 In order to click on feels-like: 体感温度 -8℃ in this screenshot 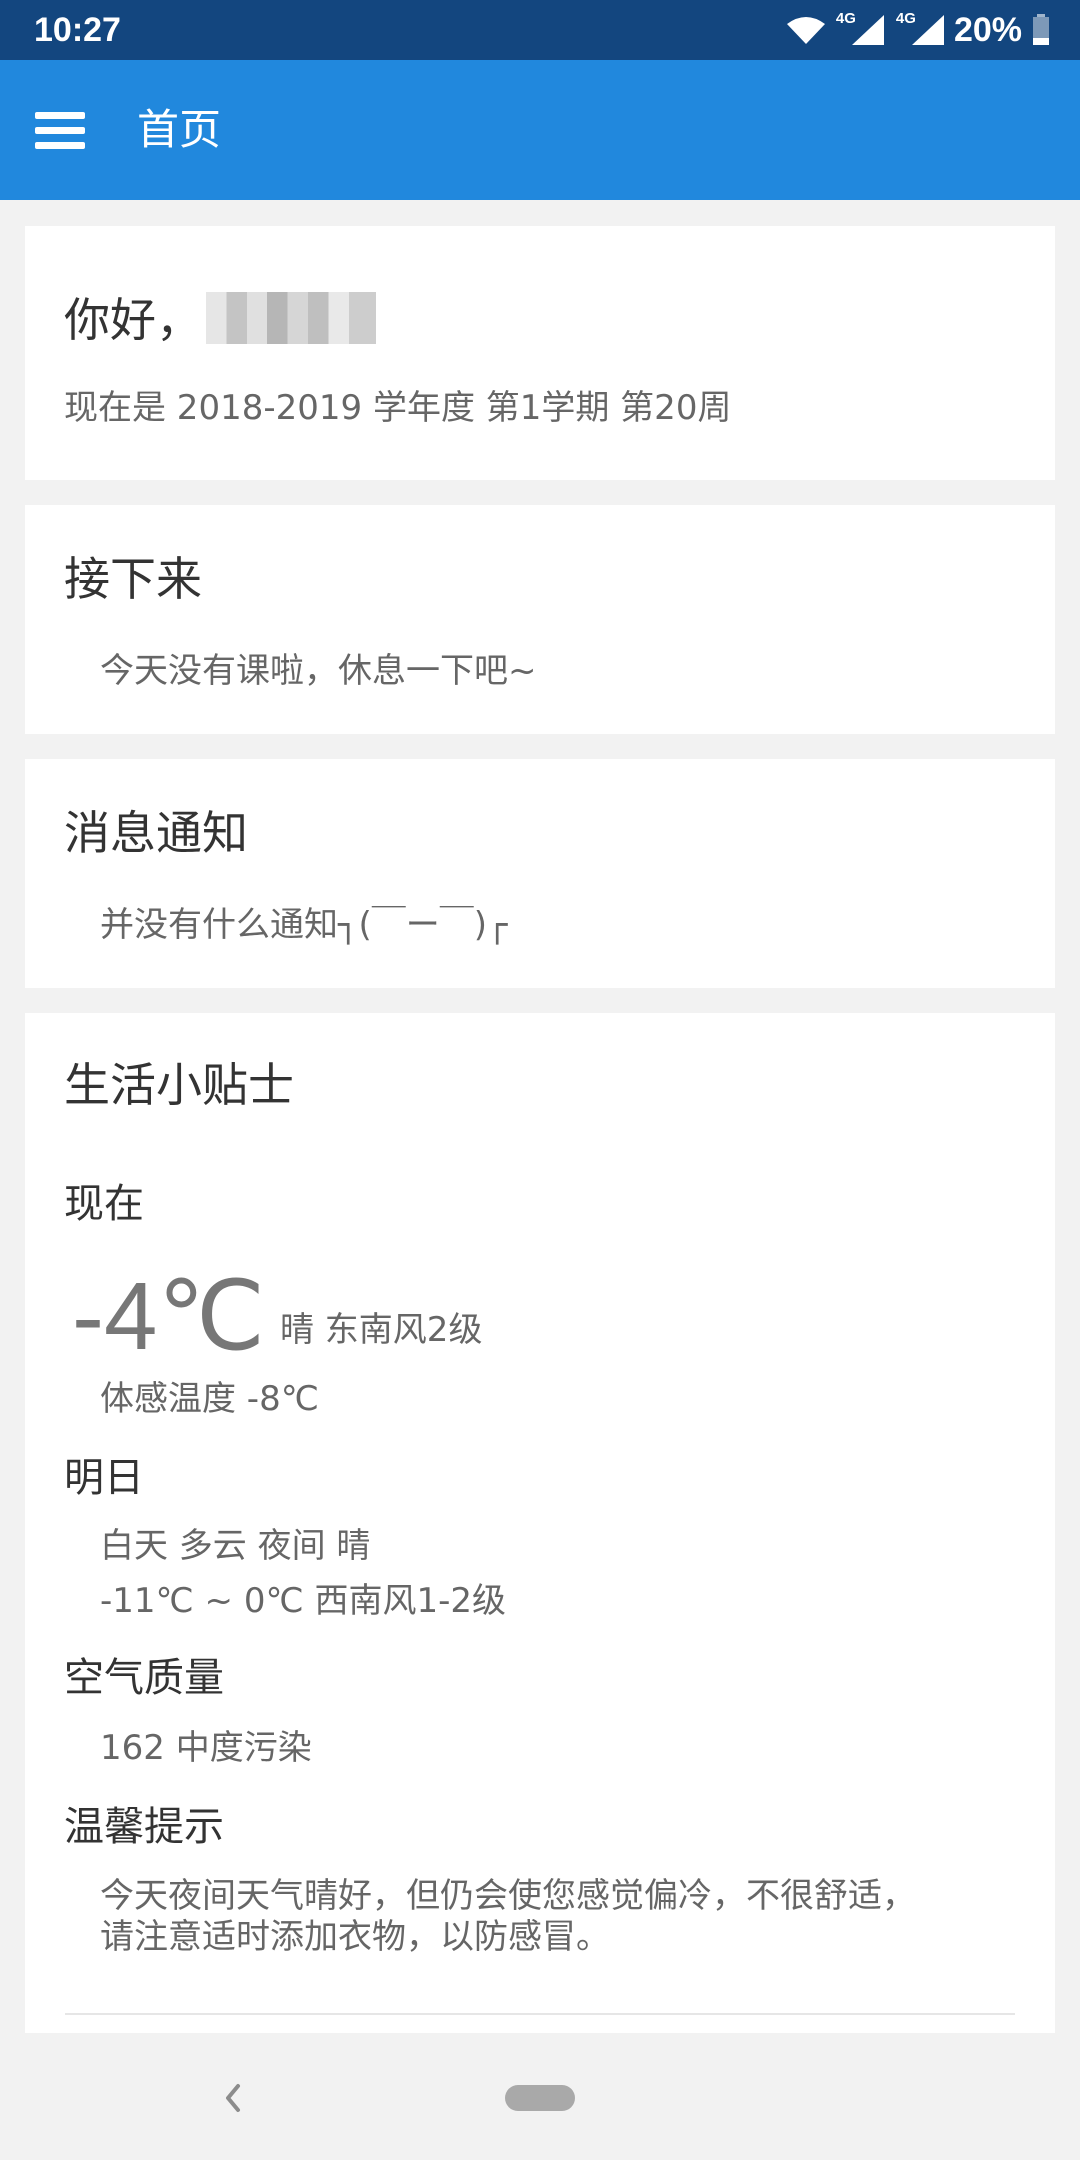, I will do `click(209, 1399)`.